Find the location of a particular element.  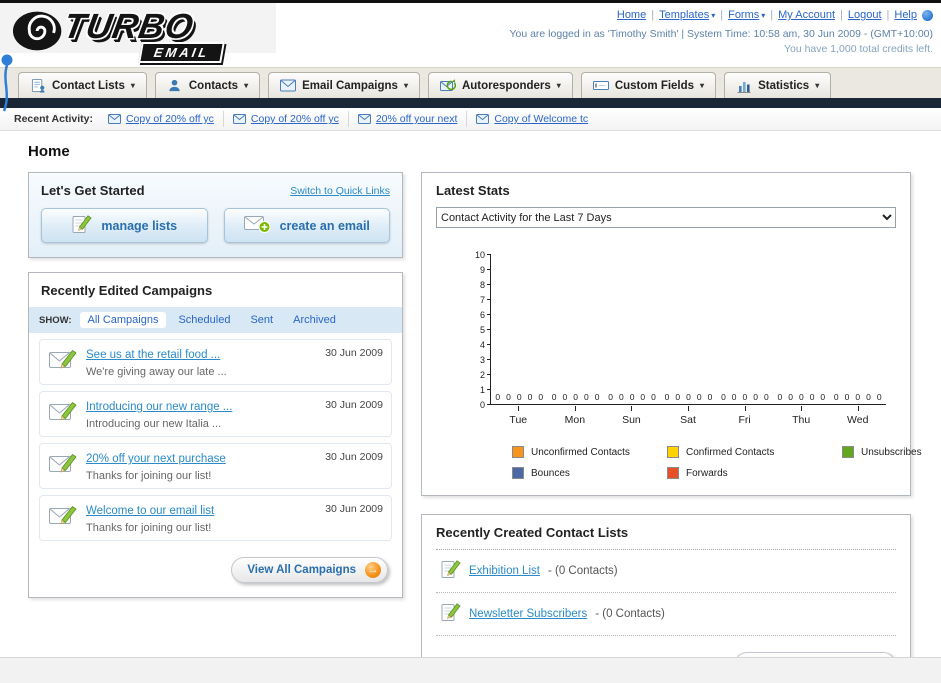

top-nav-logout: Logout is located at coordinates (865, 15).